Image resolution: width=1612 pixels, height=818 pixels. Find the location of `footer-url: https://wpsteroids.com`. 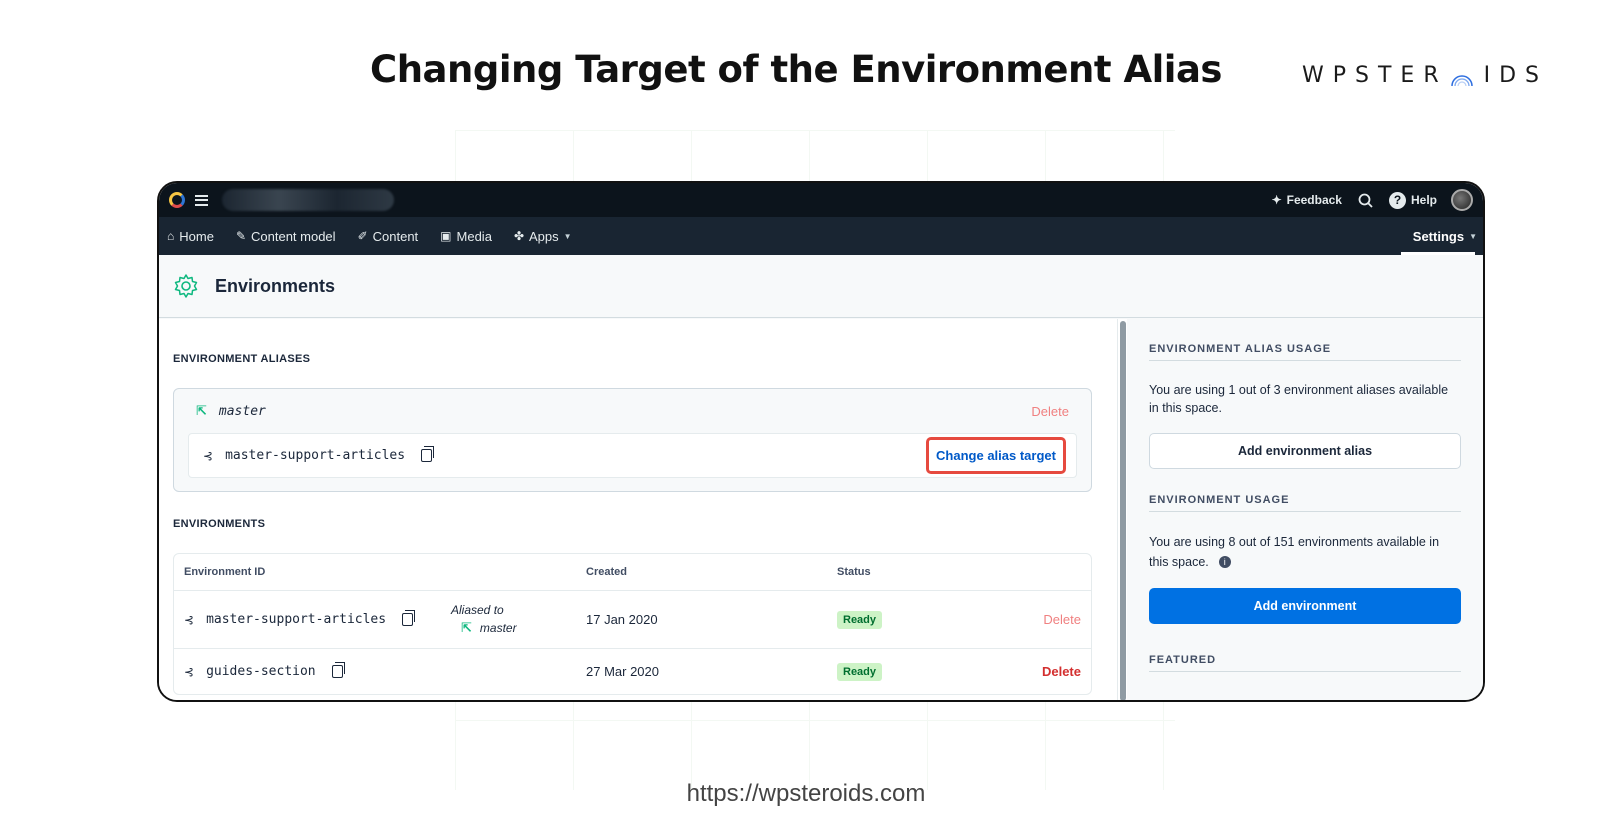

footer-url: https://wpsteroids.com is located at coordinates (806, 794).